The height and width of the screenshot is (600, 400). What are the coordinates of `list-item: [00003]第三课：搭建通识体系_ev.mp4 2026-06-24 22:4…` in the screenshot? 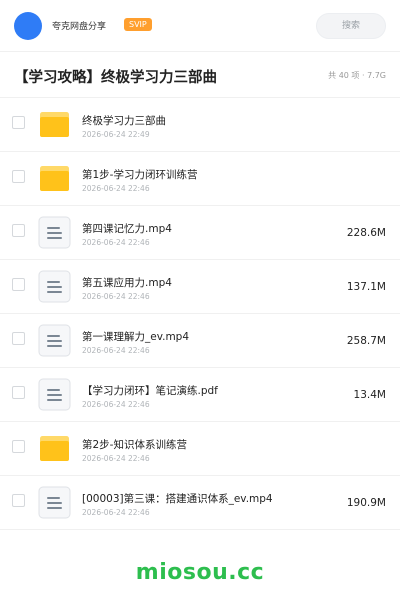 It's located at (200, 503).